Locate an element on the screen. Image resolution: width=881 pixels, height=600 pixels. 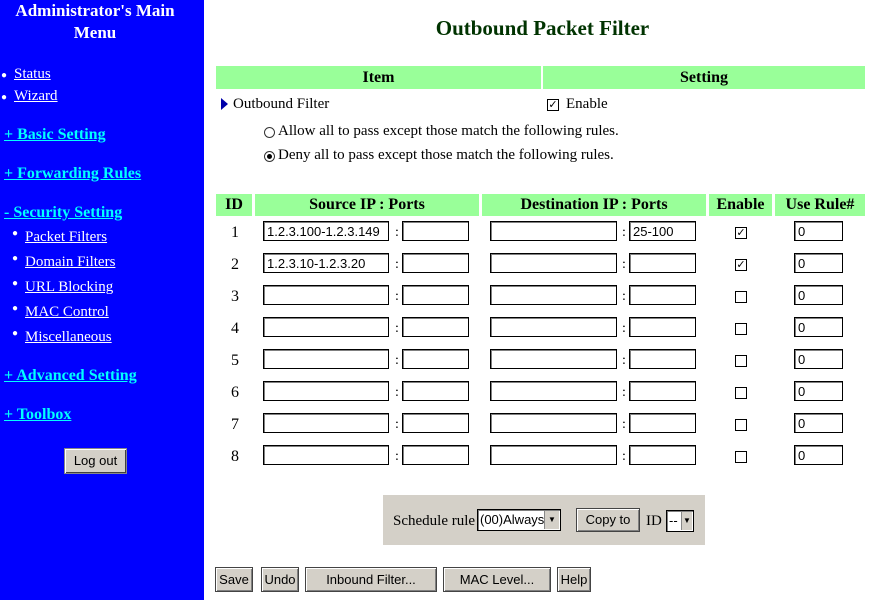
sidebar-section-advanced-setting: + Advanced Setting is located at coordinates (70, 376).